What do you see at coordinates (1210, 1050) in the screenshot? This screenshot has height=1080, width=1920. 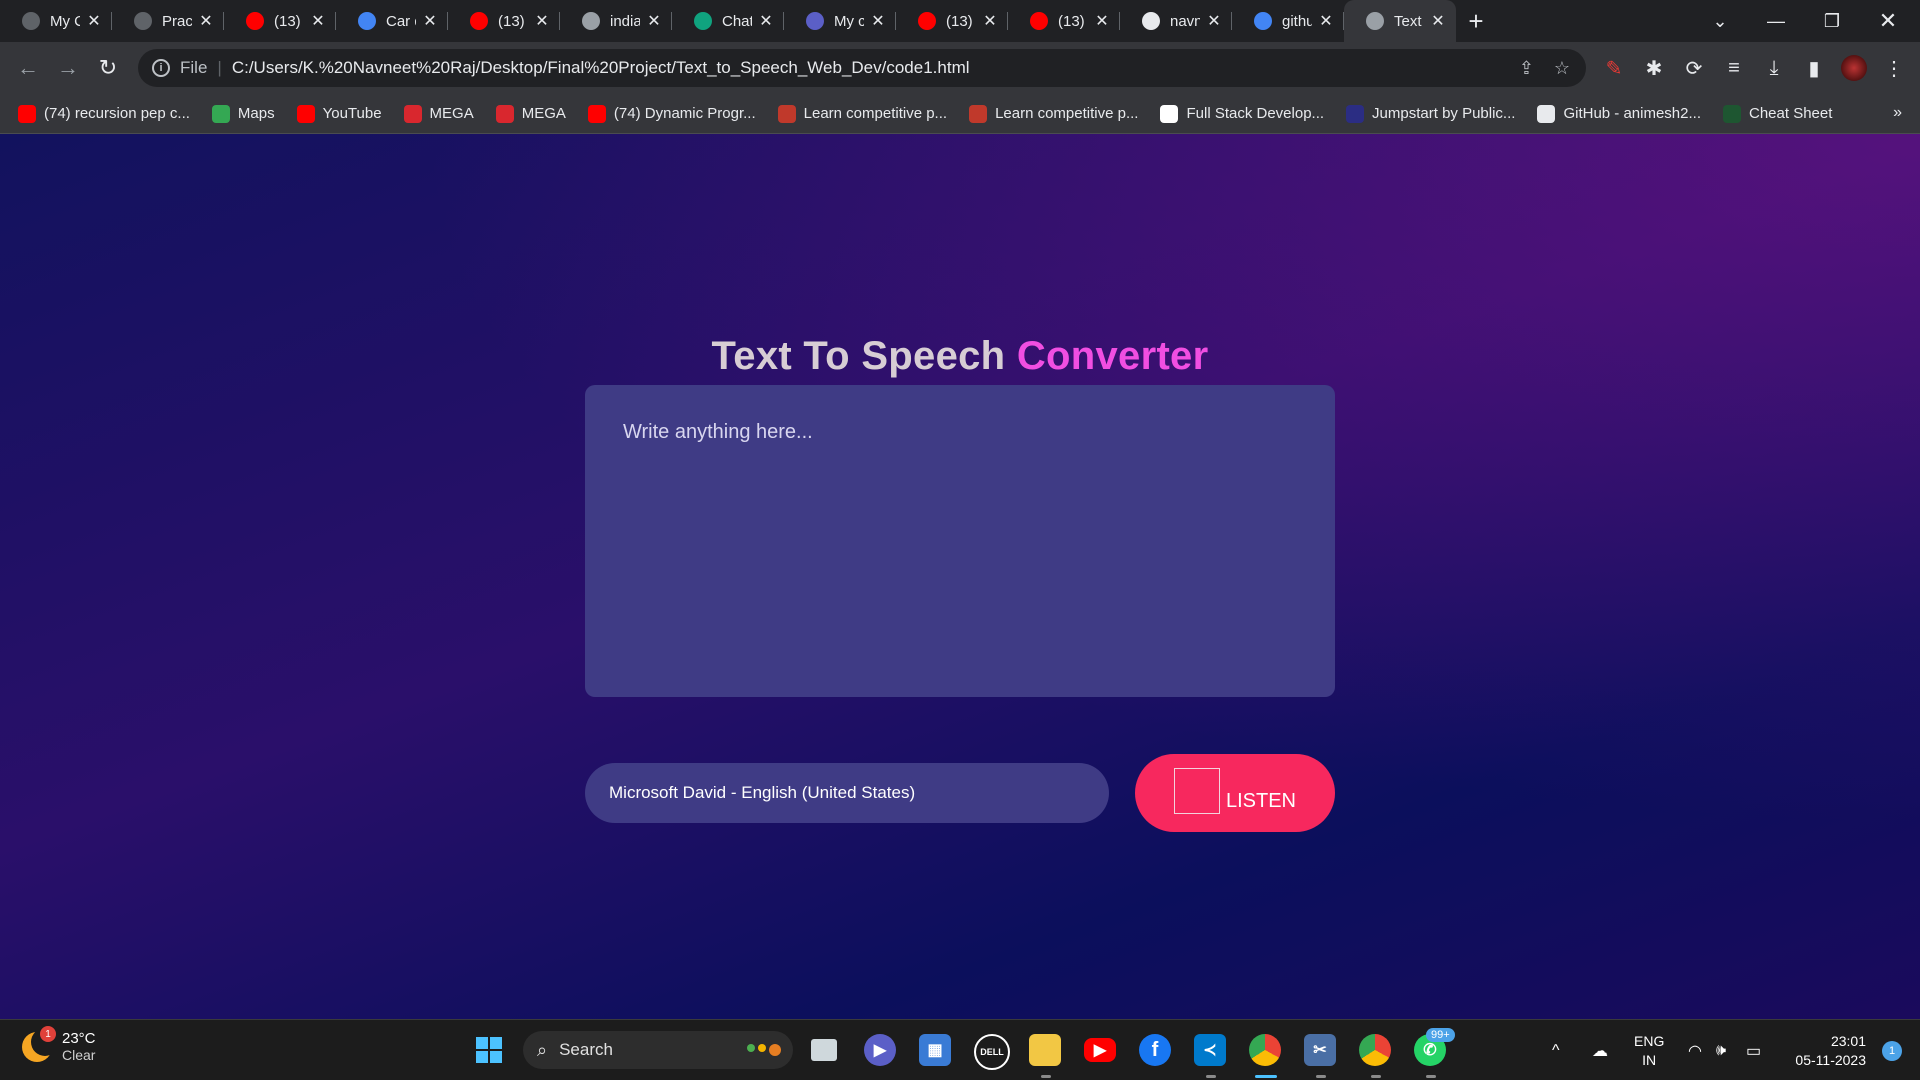 I see `vscode-icon: ≺` at bounding box center [1210, 1050].